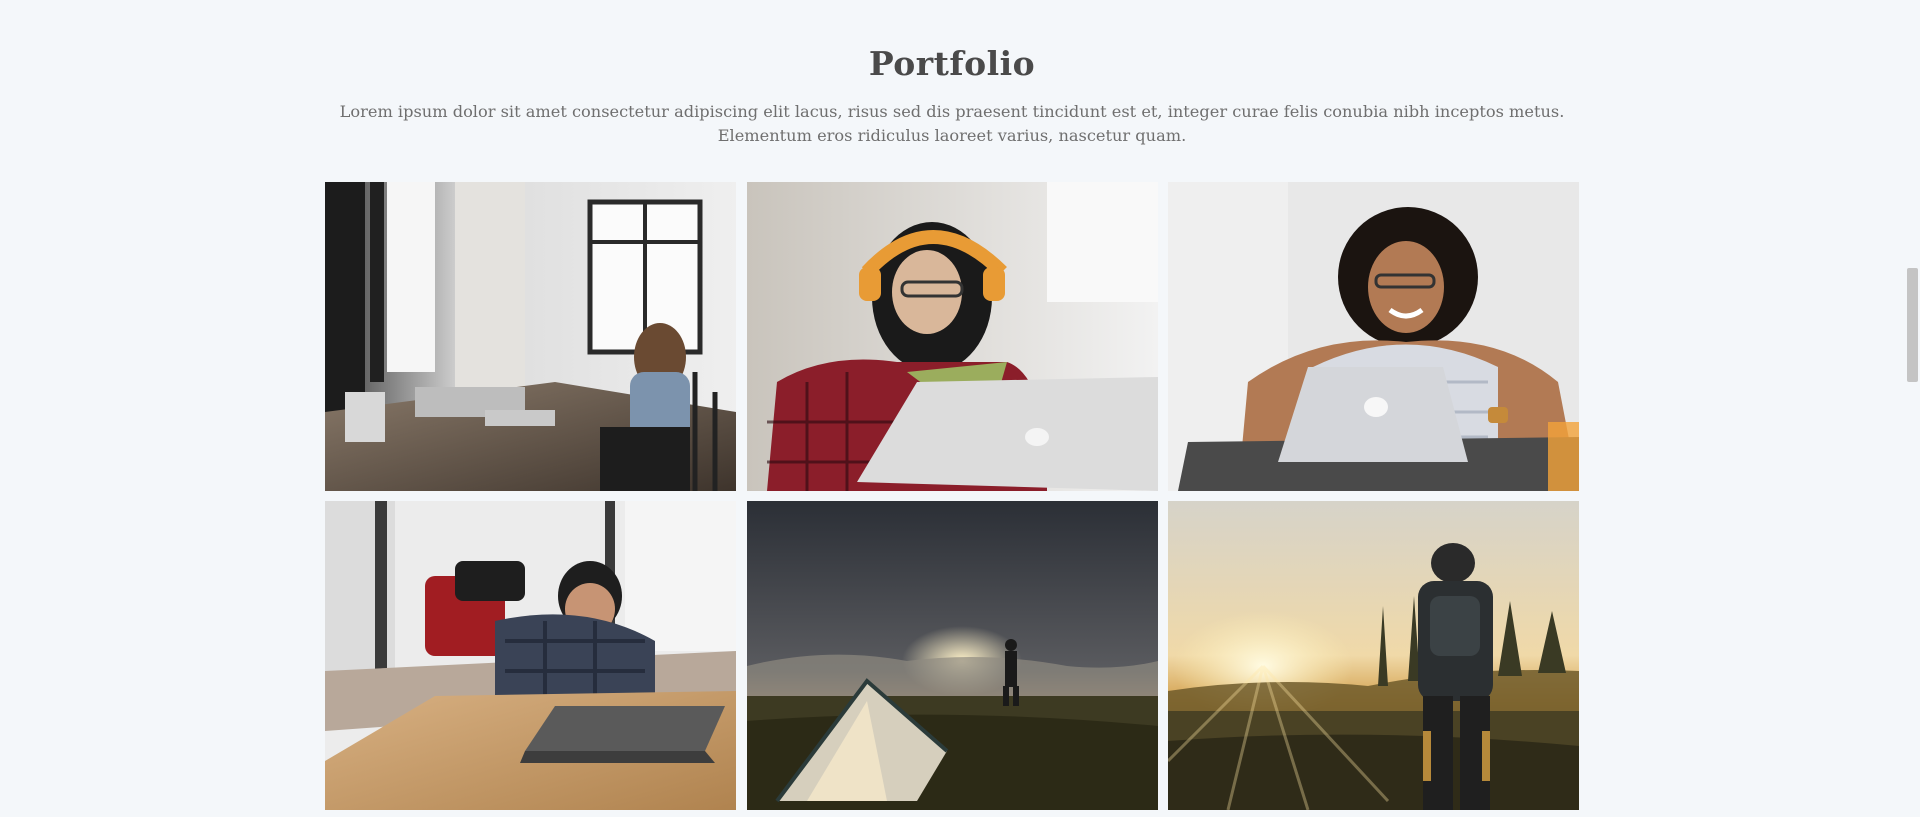 The image size is (1920, 817). I want to click on photo-woman-with-headphones-icon, so click(952, 336).